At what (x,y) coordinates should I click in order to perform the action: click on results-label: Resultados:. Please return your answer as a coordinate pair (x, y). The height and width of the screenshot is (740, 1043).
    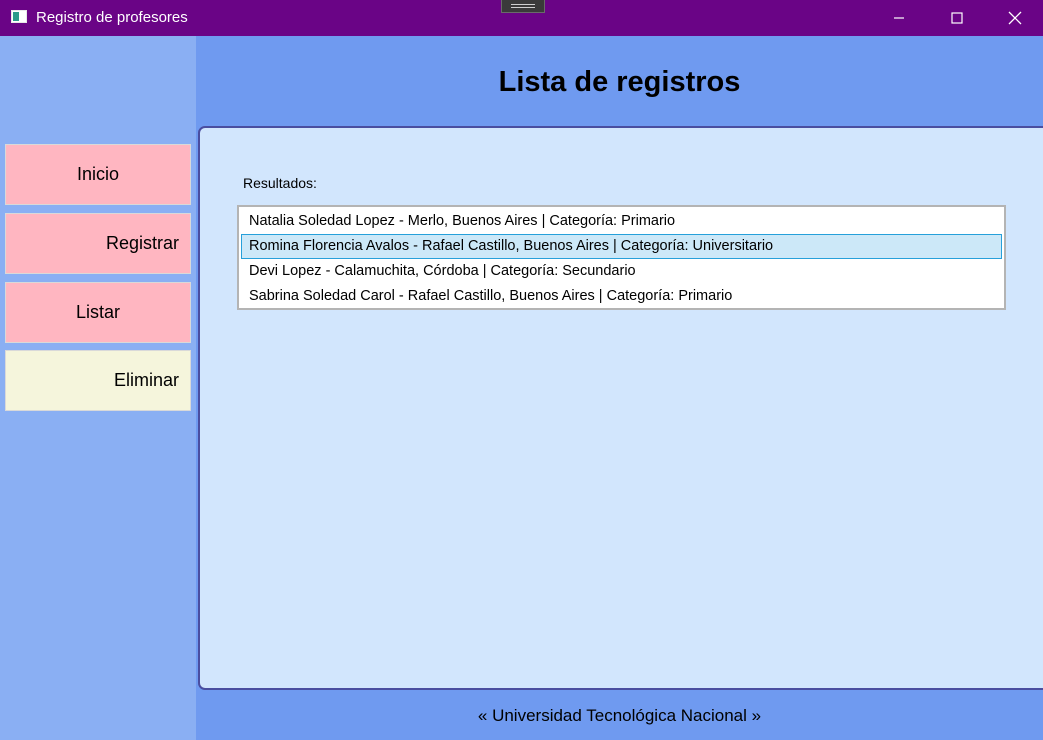
    Looking at the image, I should click on (280, 183).